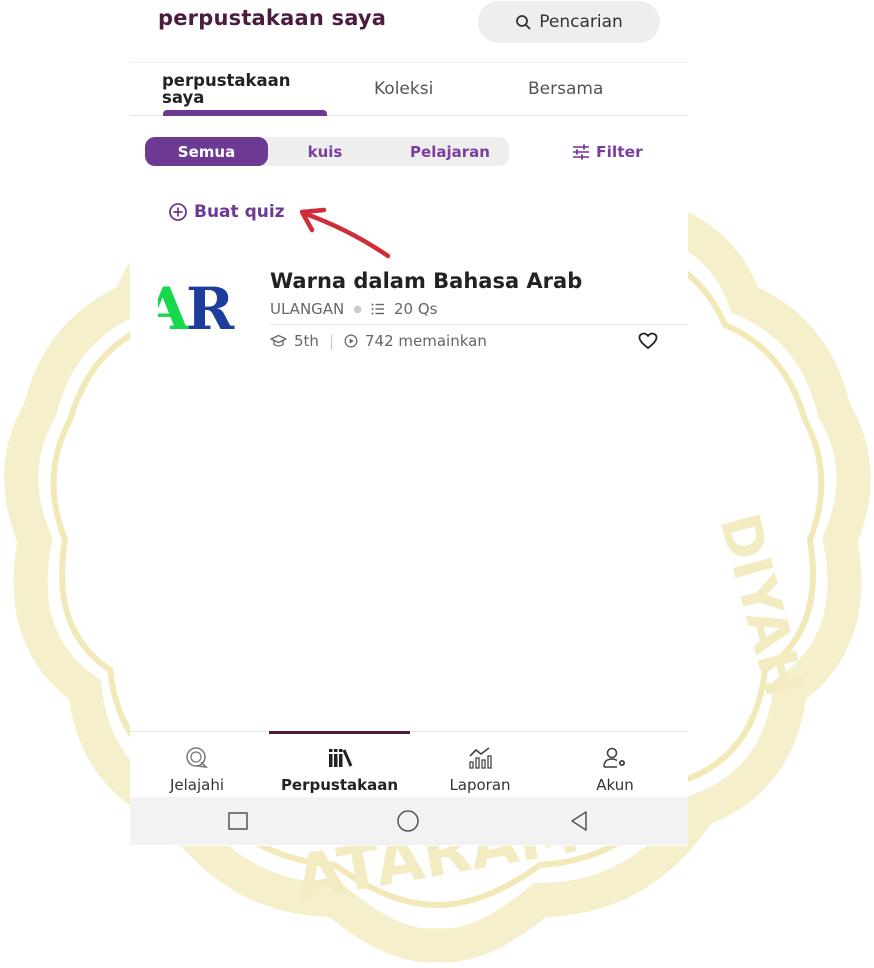 Image resolution: width=874 pixels, height=968 pixels. What do you see at coordinates (480, 758) in the screenshot?
I see `report-icon` at bounding box center [480, 758].